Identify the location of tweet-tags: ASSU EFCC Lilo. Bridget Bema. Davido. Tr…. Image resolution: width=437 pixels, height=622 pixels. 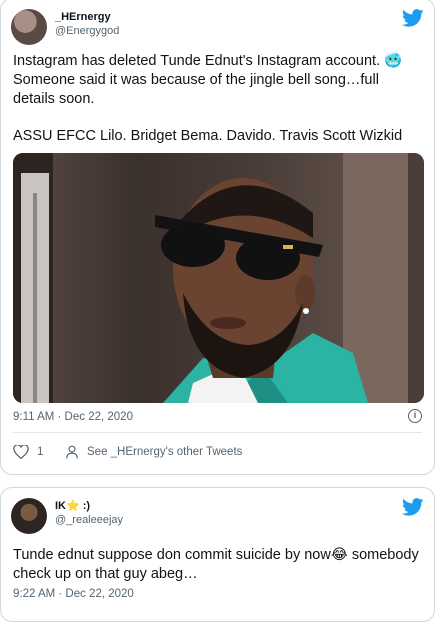
(208, 136).